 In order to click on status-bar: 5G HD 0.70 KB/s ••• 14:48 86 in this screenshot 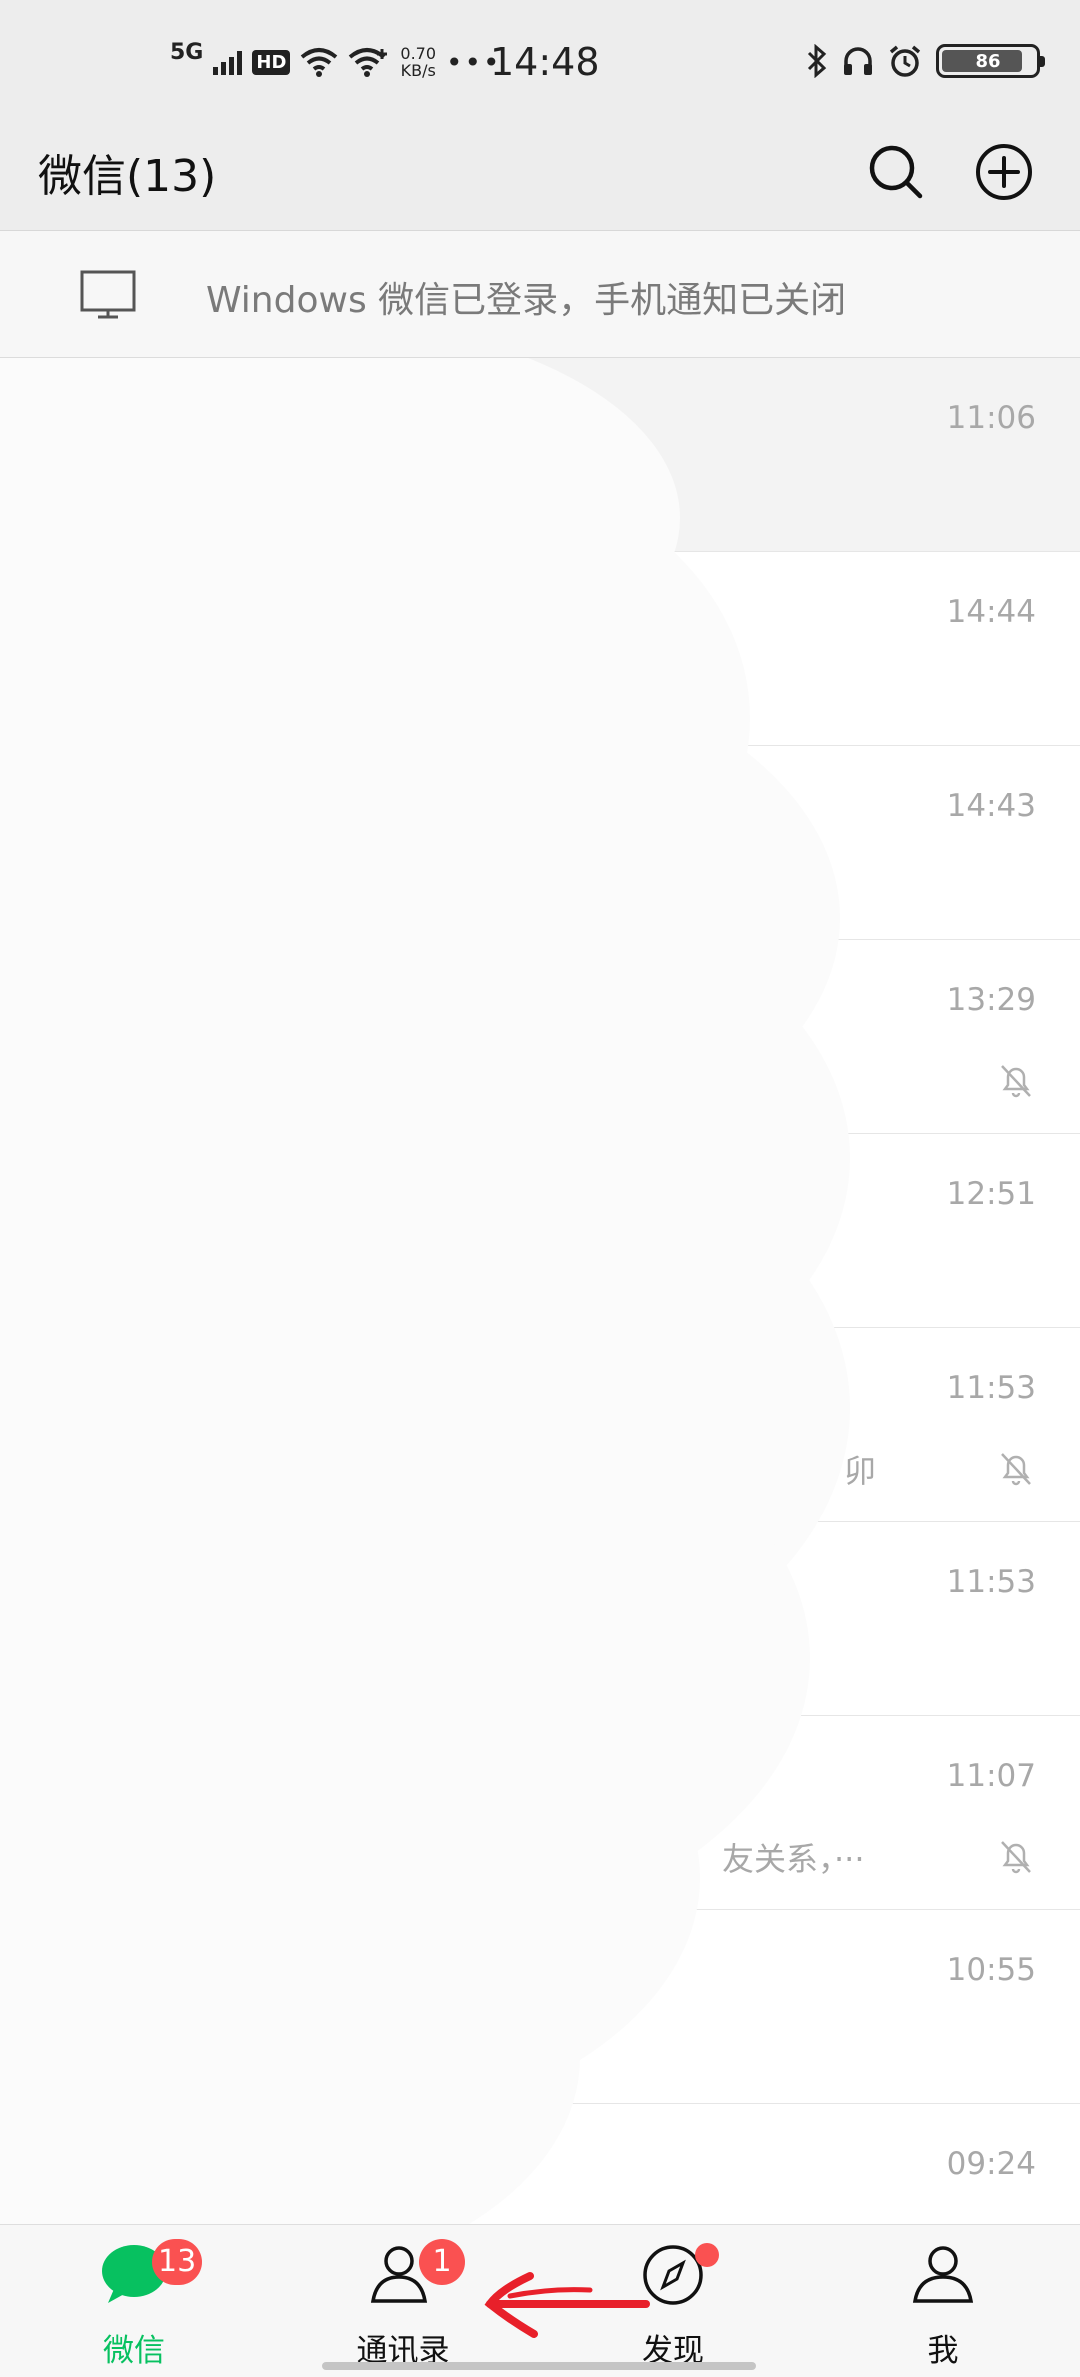, I will do `click(540, 65)`.